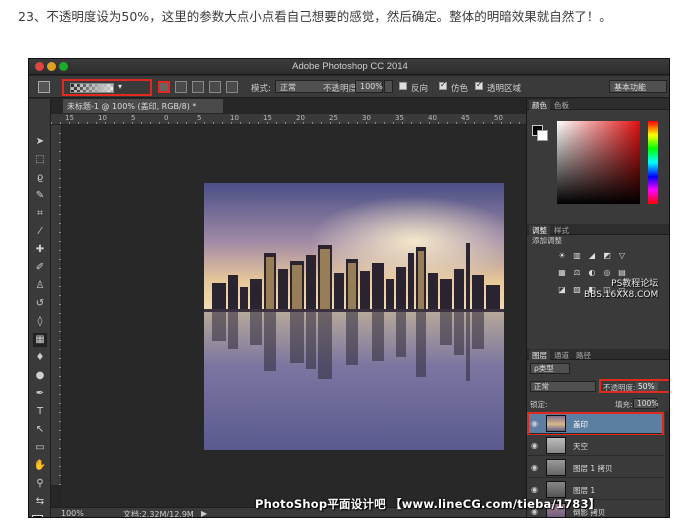  Describe the element at coordinates (592, 272) in the screenshot. I see `black-white-icon: ◐` at that location.